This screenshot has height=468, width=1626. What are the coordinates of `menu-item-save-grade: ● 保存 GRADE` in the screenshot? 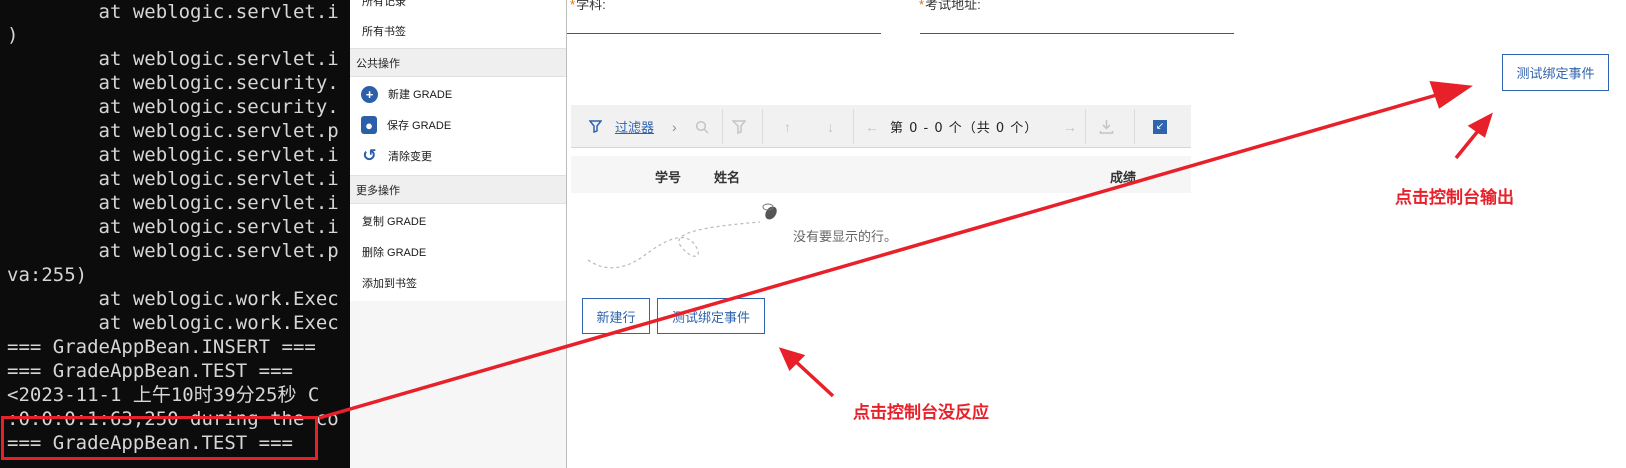 It's located at (458, 125).